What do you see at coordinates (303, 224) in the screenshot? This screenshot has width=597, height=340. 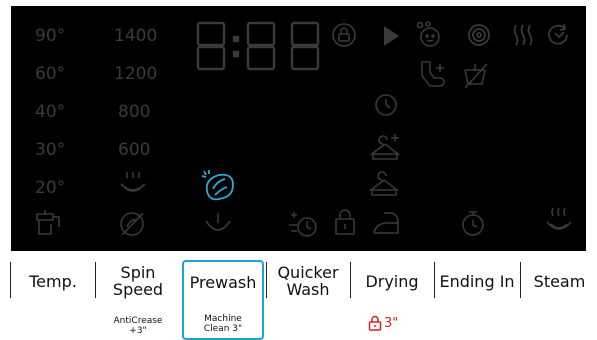 I see `quick-timer-icon` at bounding box center [303, 224].